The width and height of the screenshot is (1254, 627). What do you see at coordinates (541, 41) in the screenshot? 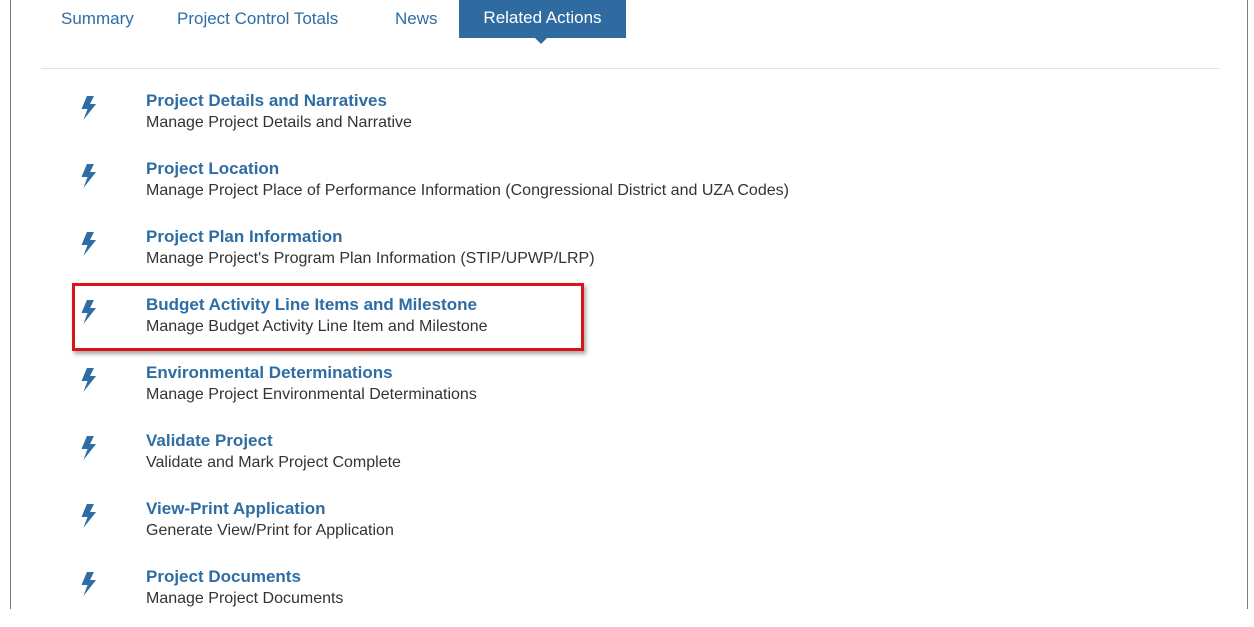
I see `active-tab-pointer` at bounding box center [541, 41].